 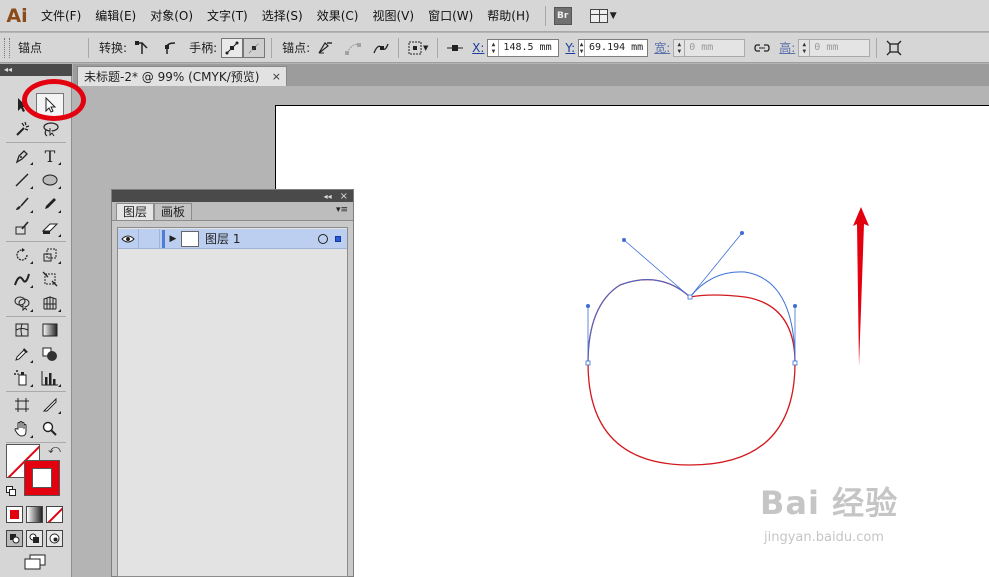 I want to click on collapse-icon: ◂◂, so click(x=328, y=196).